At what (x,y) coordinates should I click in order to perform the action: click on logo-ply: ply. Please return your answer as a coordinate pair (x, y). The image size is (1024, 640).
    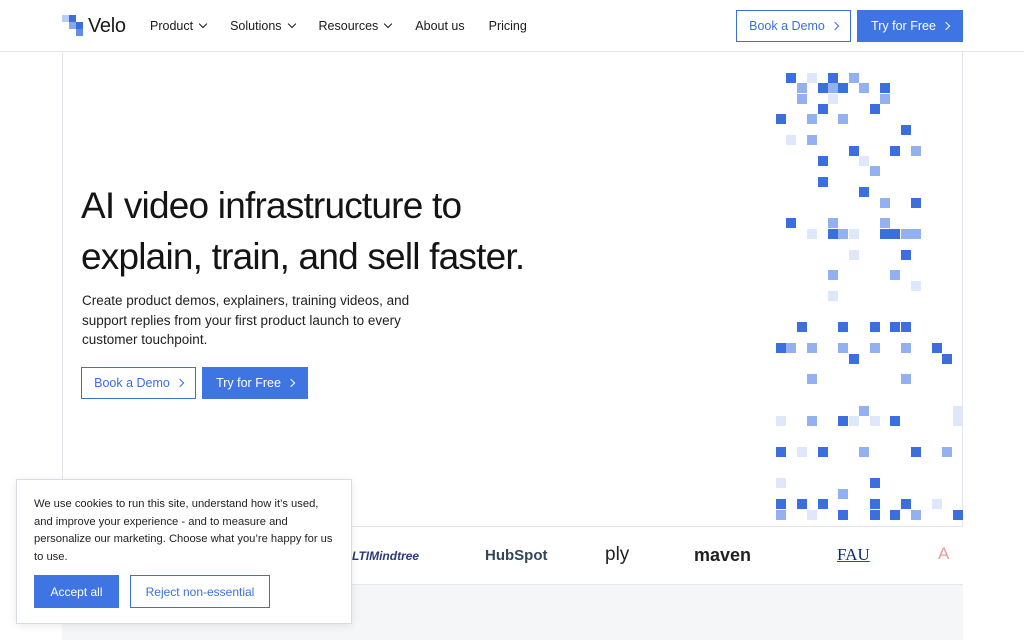
    Looking at the image, I should click on (617, 554).